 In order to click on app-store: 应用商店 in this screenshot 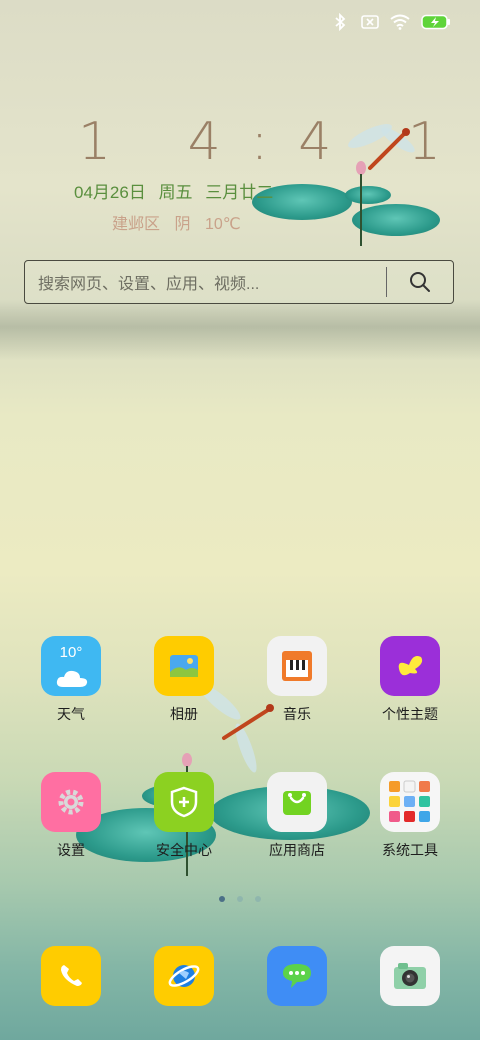, I will do `click(297, 816)`.